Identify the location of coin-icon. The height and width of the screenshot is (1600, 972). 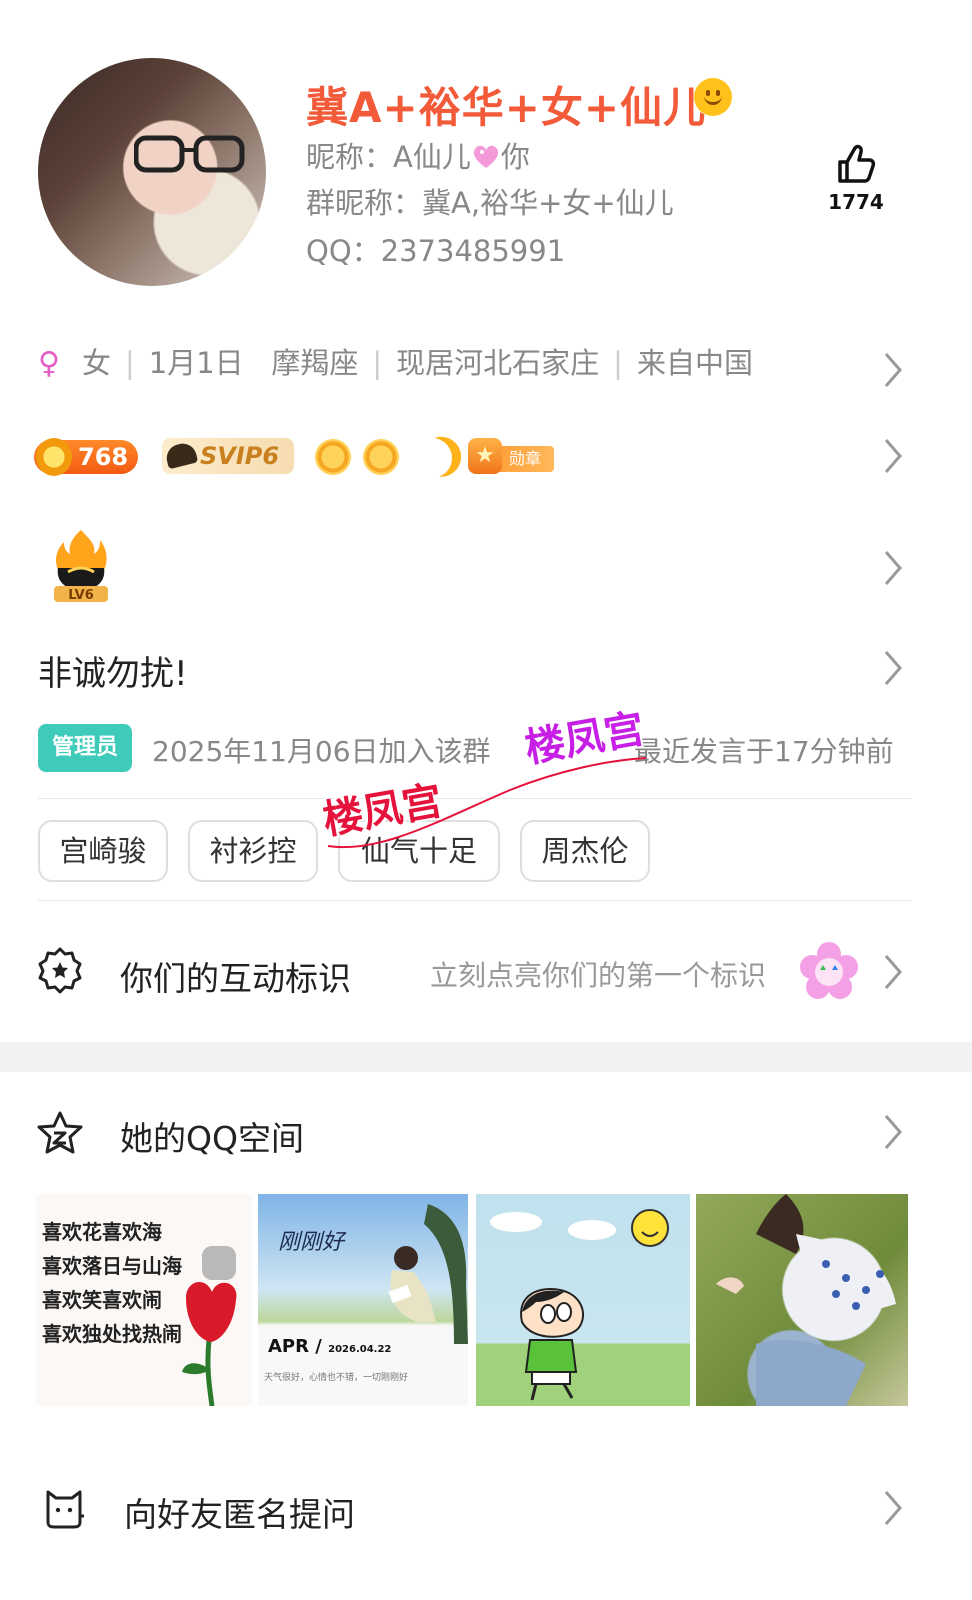
(54, 457).